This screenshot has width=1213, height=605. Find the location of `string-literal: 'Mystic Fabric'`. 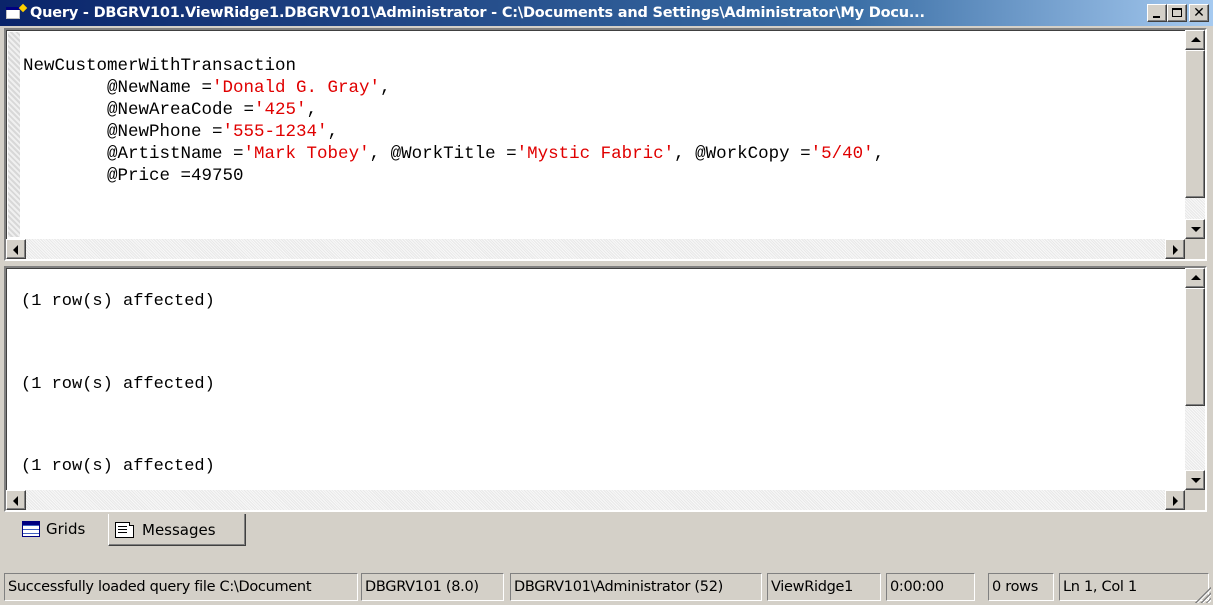

string-literal: 'Mystic Fabric' is located at coordinates (595, 154).